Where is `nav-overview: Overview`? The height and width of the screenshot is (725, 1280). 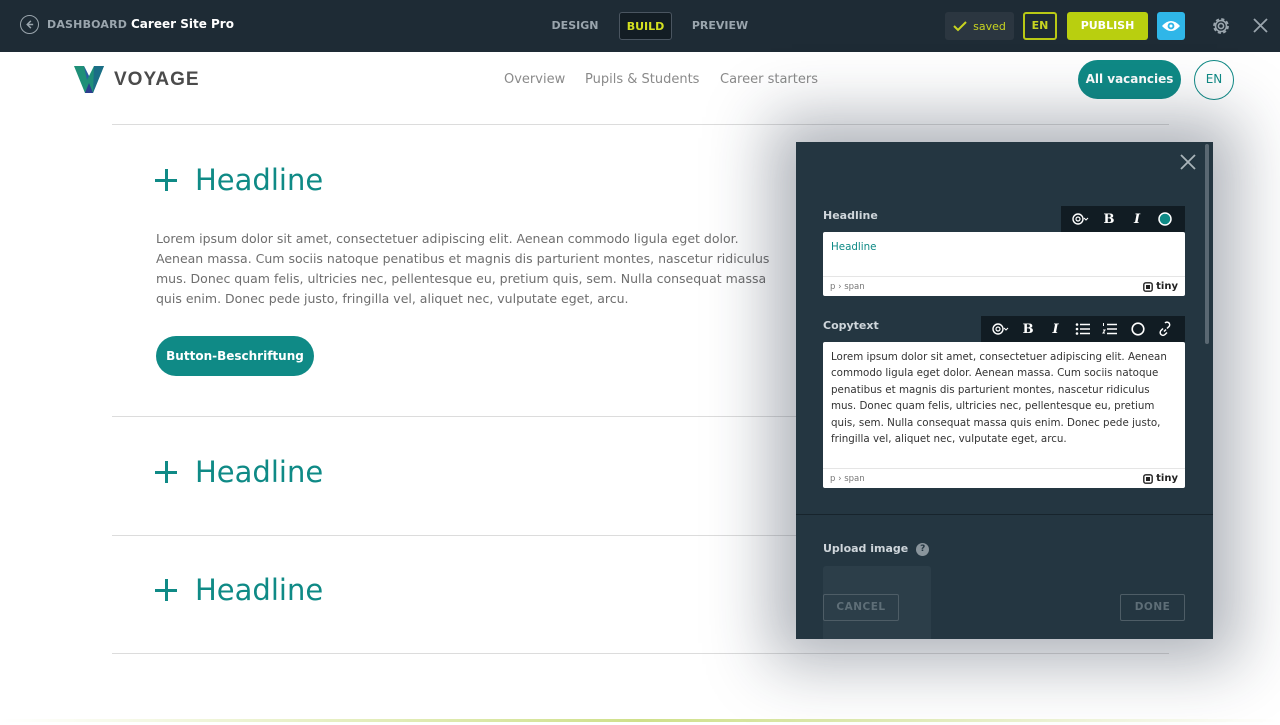 nav-overview: Overview is located at coordinates (534, 79).